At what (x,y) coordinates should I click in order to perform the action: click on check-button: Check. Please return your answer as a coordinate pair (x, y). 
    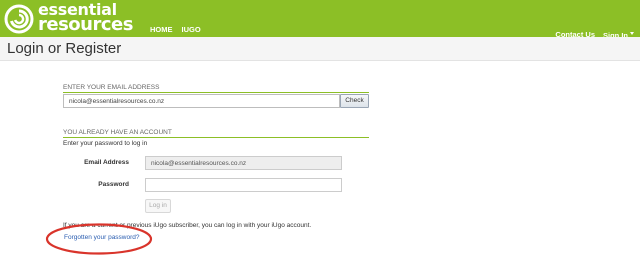
    Looking at the image, I should click on (354, 101).